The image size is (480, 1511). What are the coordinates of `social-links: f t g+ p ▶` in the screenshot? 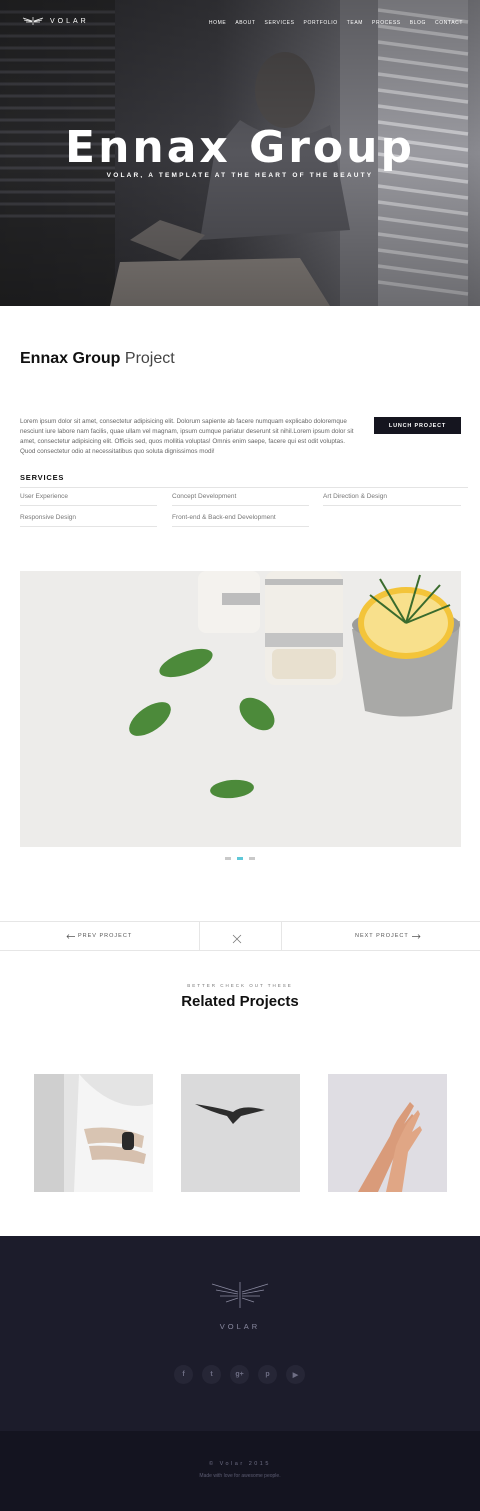 It's located at (239, 1374).